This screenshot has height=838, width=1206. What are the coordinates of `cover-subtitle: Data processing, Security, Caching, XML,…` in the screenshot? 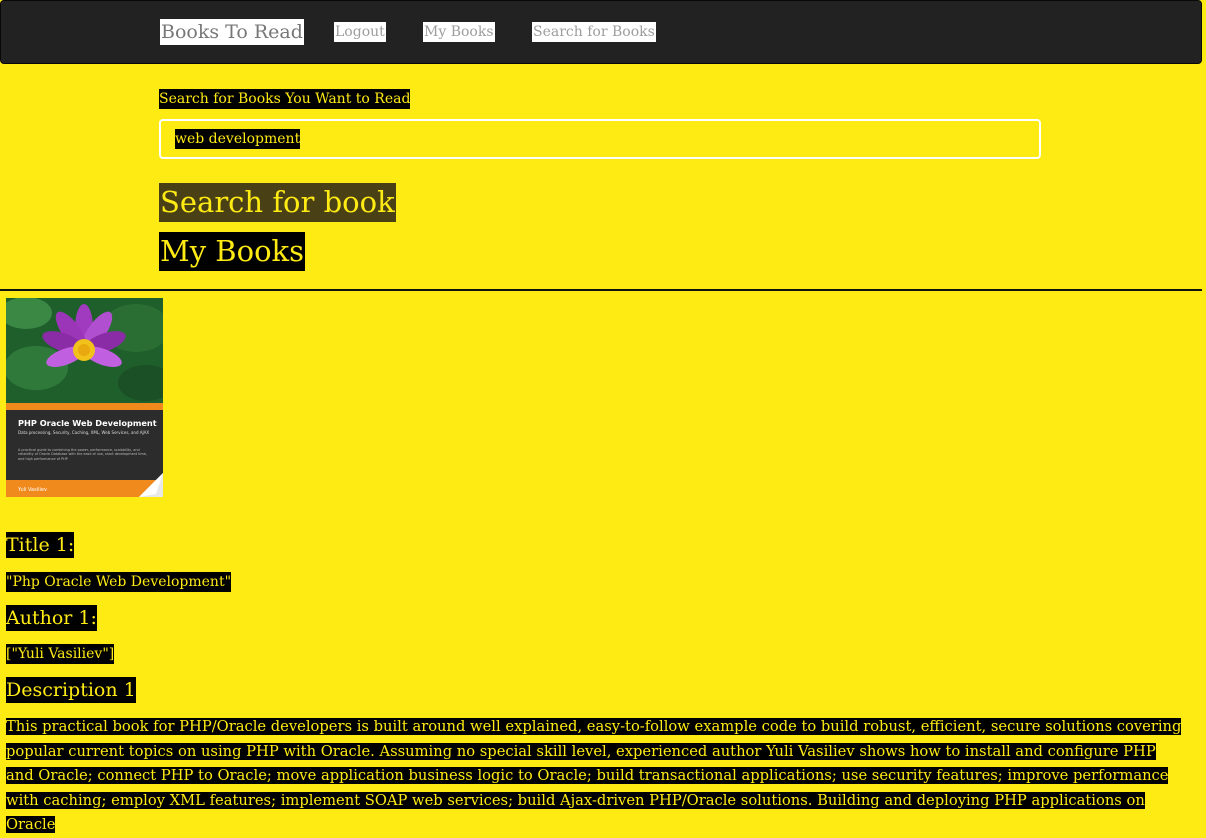 It's located at (84, 432).